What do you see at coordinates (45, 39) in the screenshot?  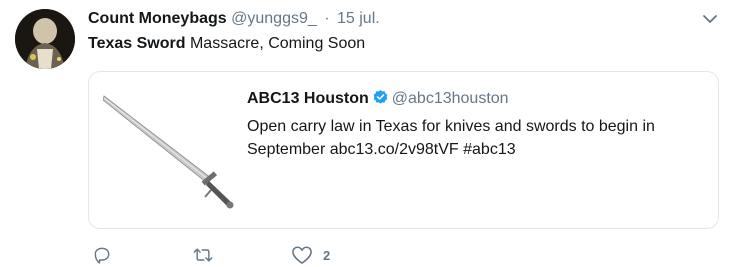 I see `avatar` at bounding box center [45, 39].